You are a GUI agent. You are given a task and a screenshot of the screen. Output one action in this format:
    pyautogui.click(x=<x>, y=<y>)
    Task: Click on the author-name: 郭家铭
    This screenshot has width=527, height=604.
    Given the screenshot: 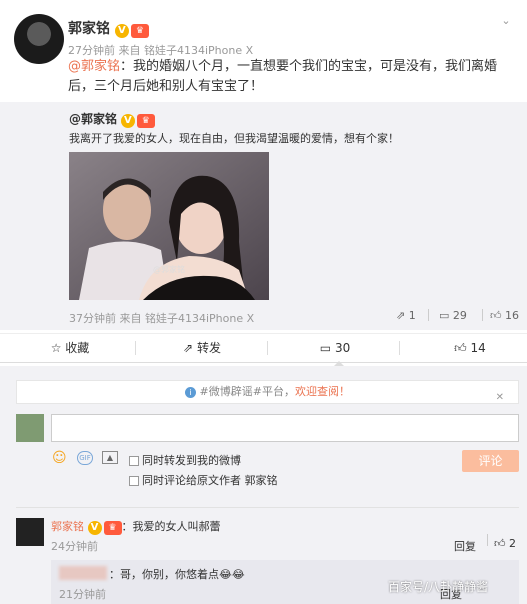 What is the action you would take?
    pyautogui.click(x=89, y=29)
    